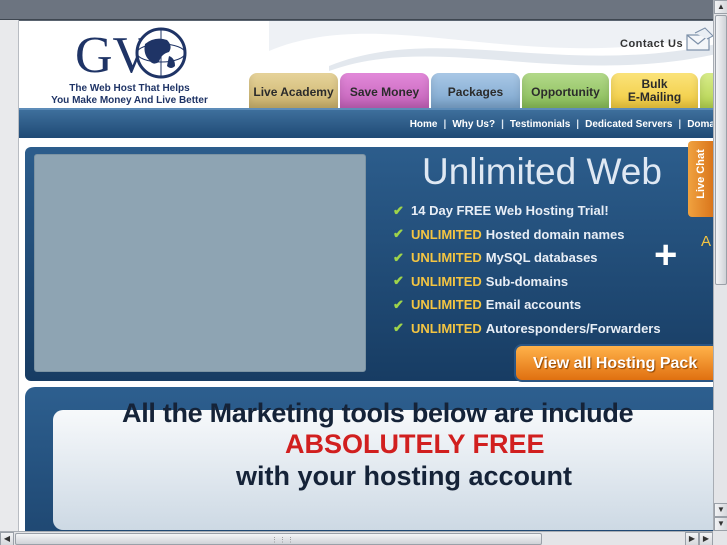 The image size is (727, 545). I want to click on scroll-right-button: ▶, so click(692, 538).